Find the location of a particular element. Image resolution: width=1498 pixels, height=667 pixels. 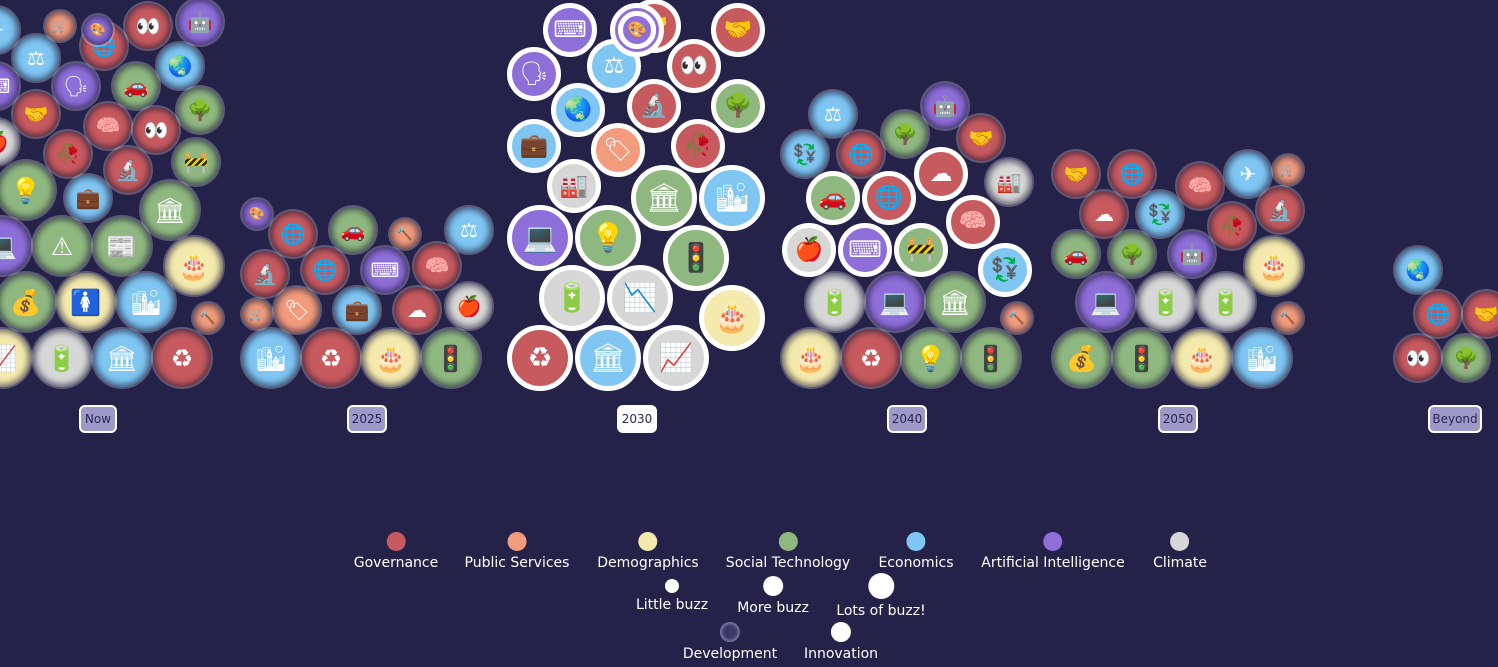

legend-gov: Governance is located at coordinates (396, 551).